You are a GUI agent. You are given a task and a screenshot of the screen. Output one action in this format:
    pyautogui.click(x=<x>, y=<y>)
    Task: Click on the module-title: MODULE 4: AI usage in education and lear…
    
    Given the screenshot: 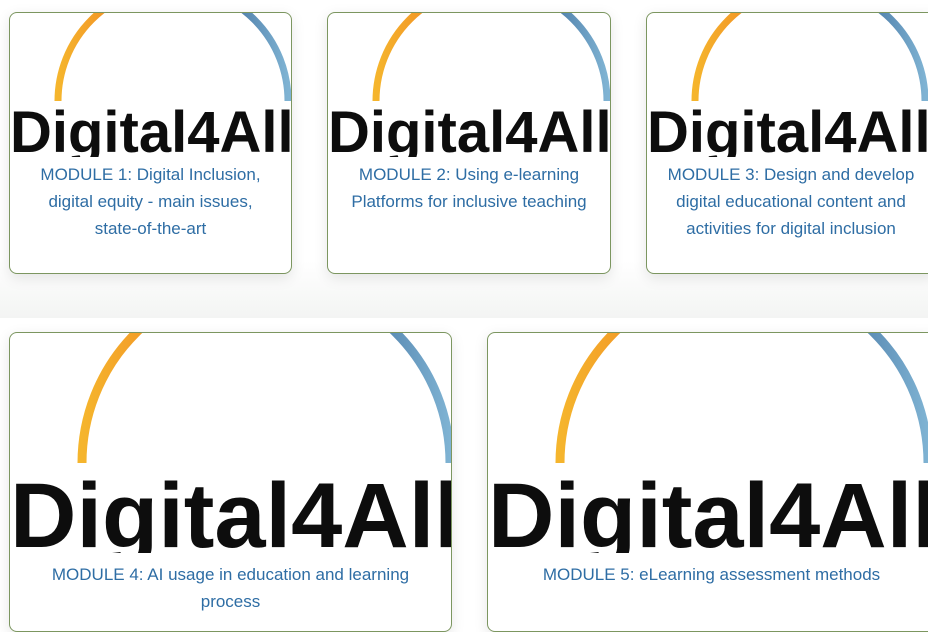 What is the action you would take?
    pyautogui.click(x=230, y=588)
    